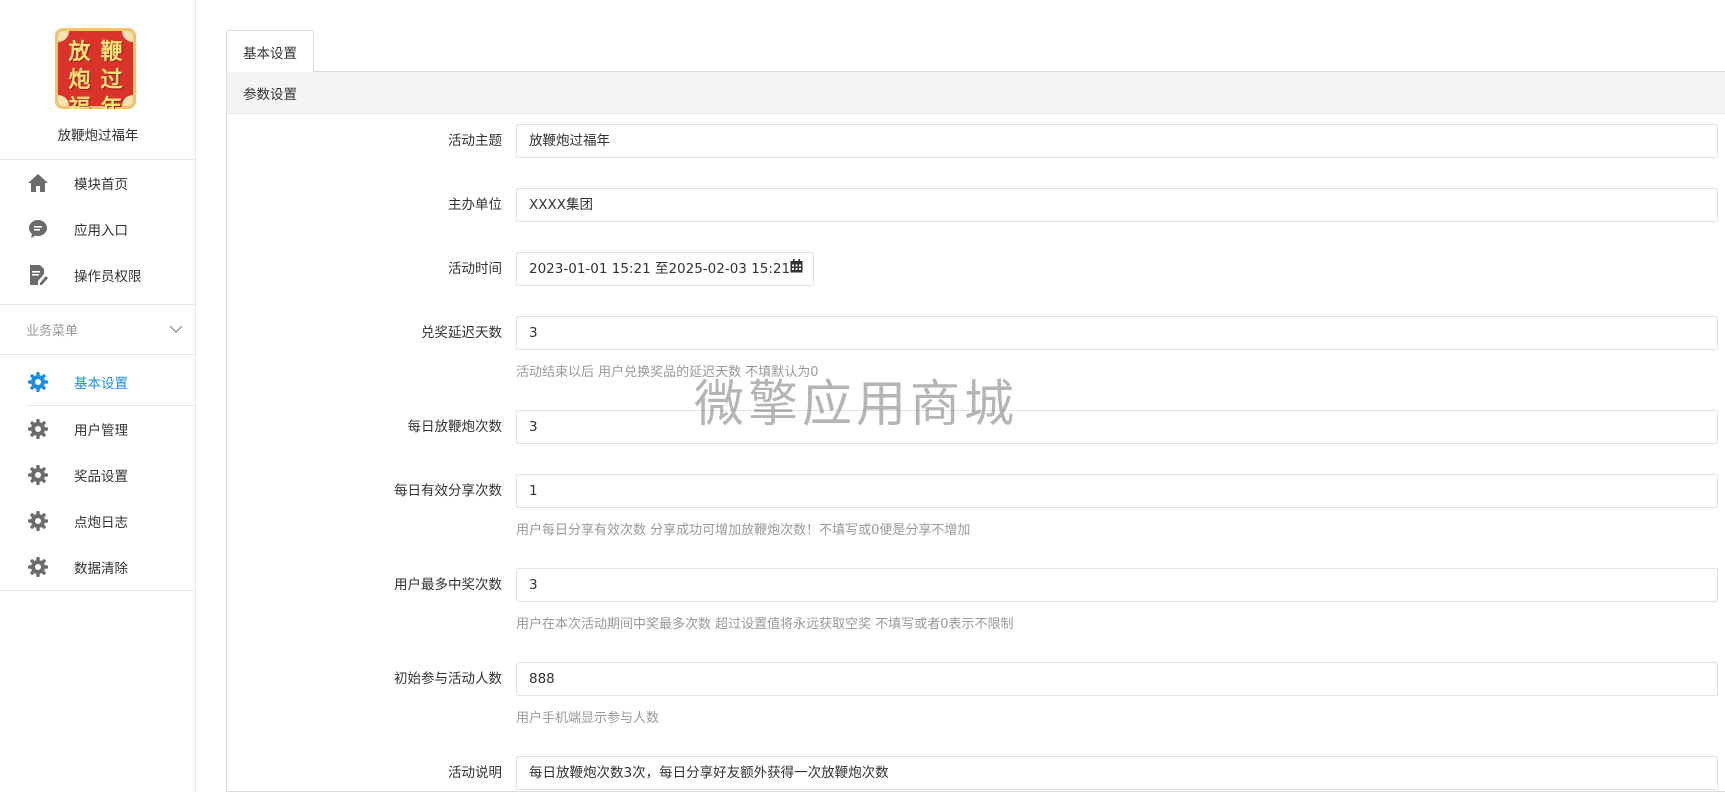  What do you see at coordinates (52, 331) in the screenshot?
I see `group-title: 业务菜单` at bounding box center [52, 331].